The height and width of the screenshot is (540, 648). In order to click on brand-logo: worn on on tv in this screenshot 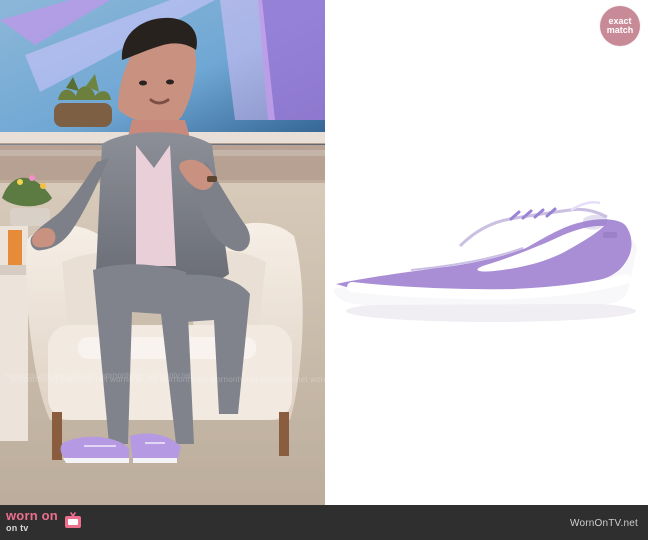, I will do `click(45, 521)`.